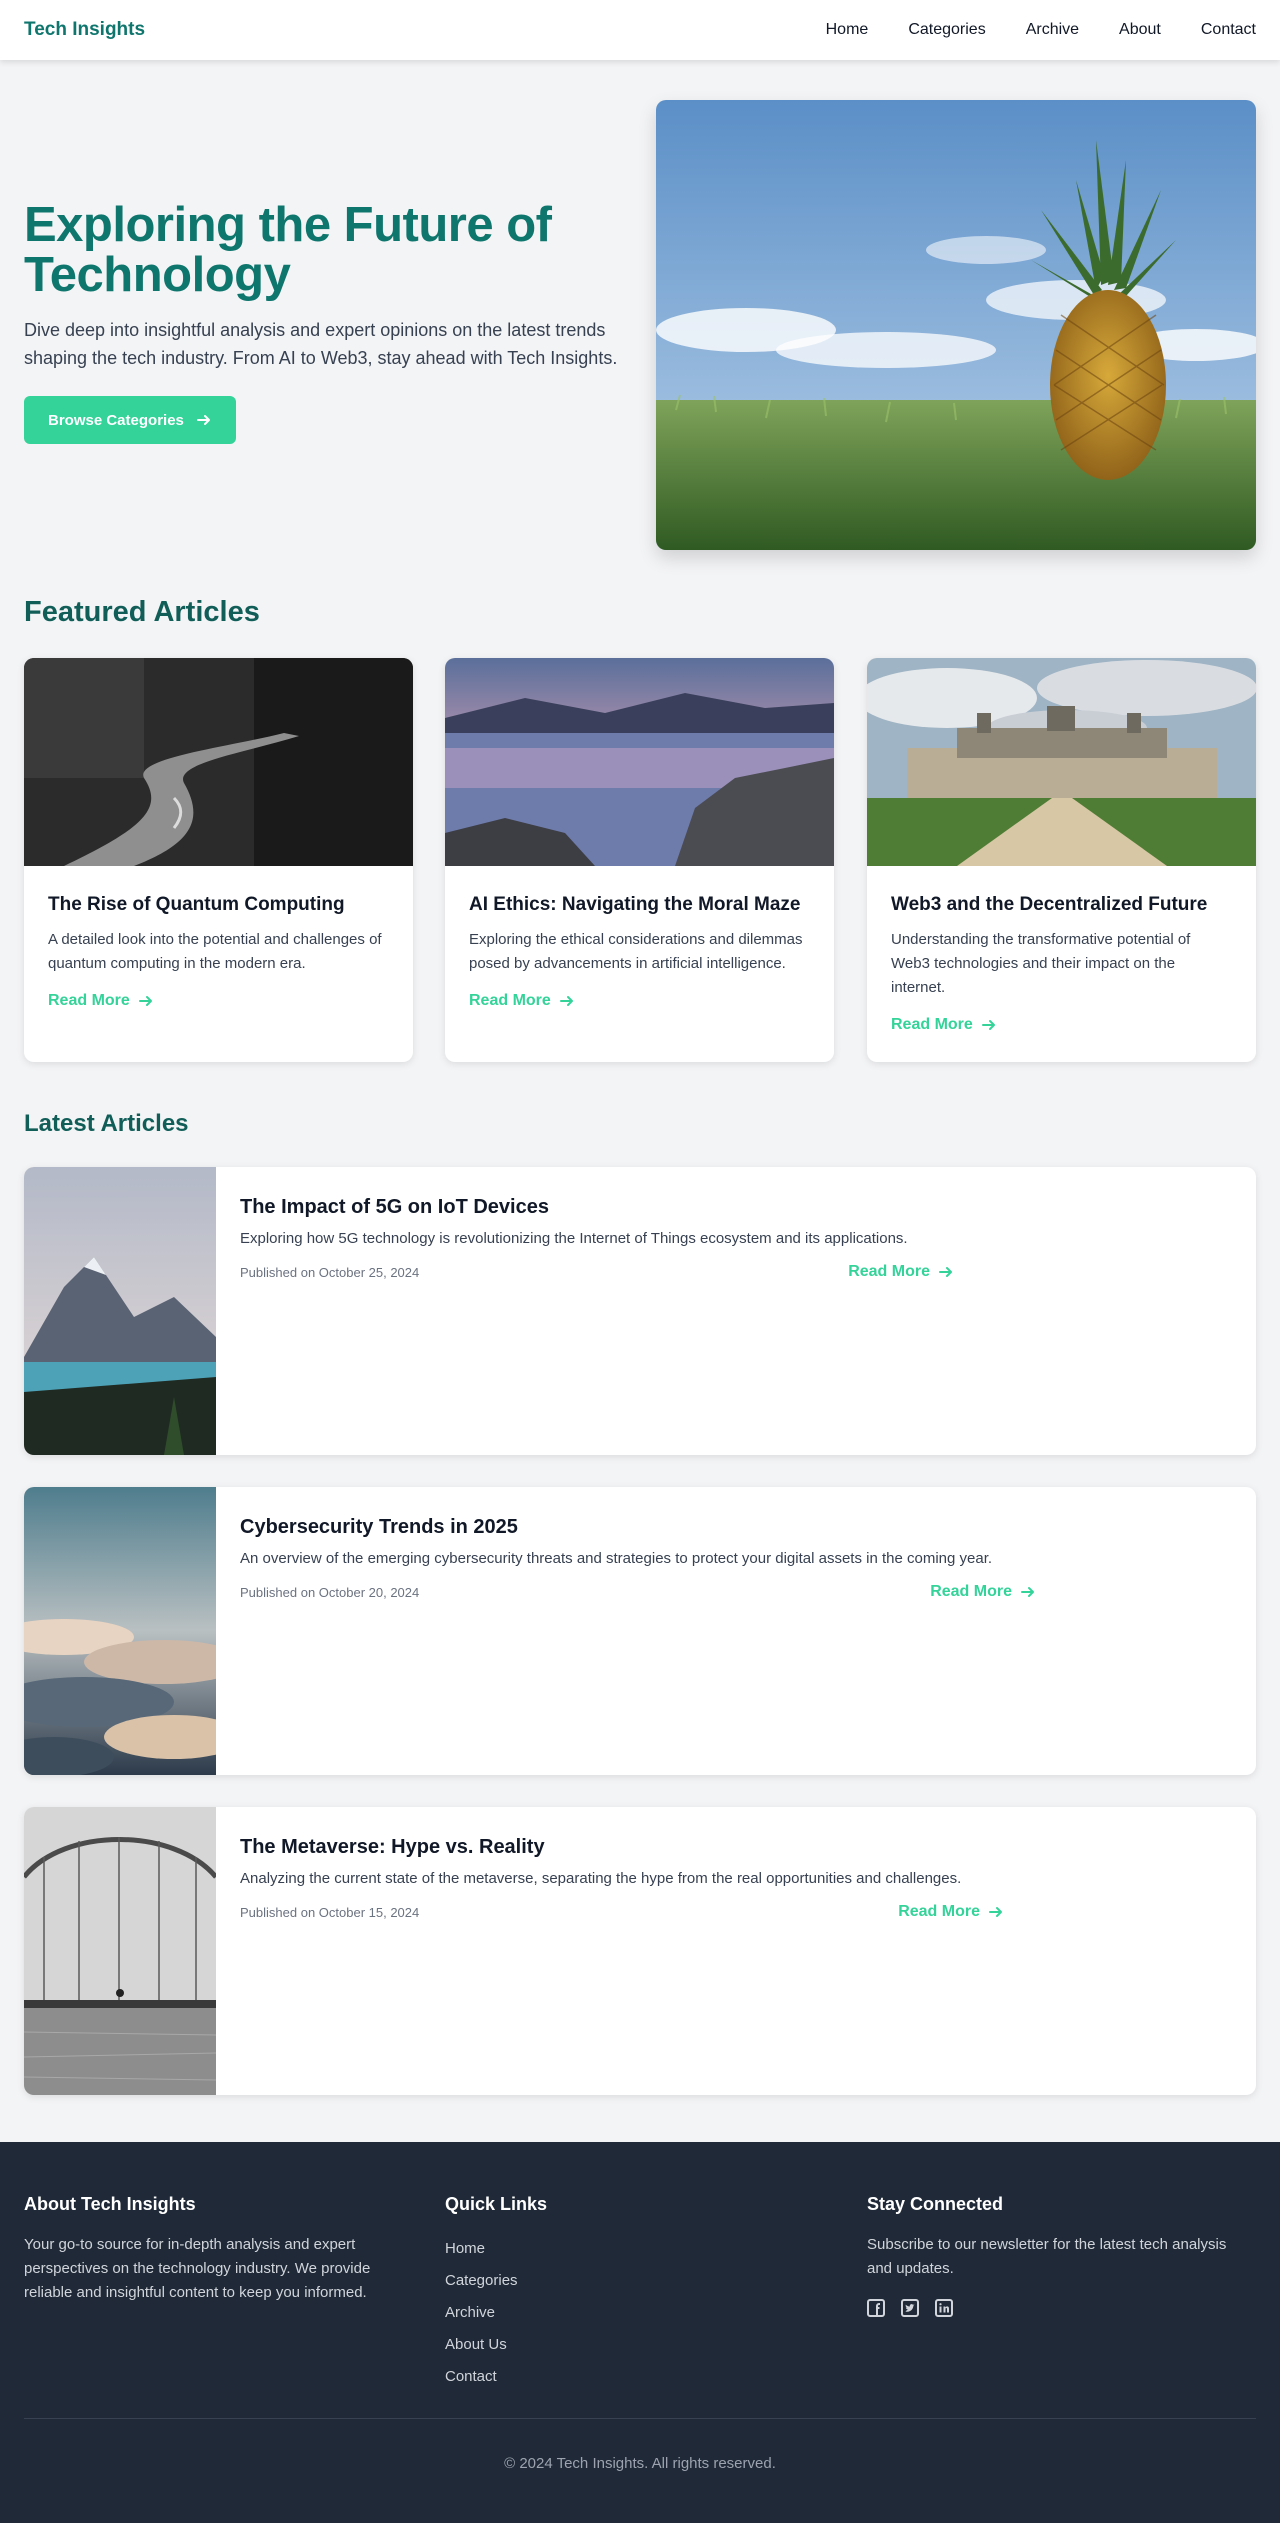 The height and width of the screenshot is (2523, 1280). Describe the element at coordinates (639, 905) in the screenshot. I see `featured-card-title: AI Ethics: Navigating the Moral Maze` at that location.